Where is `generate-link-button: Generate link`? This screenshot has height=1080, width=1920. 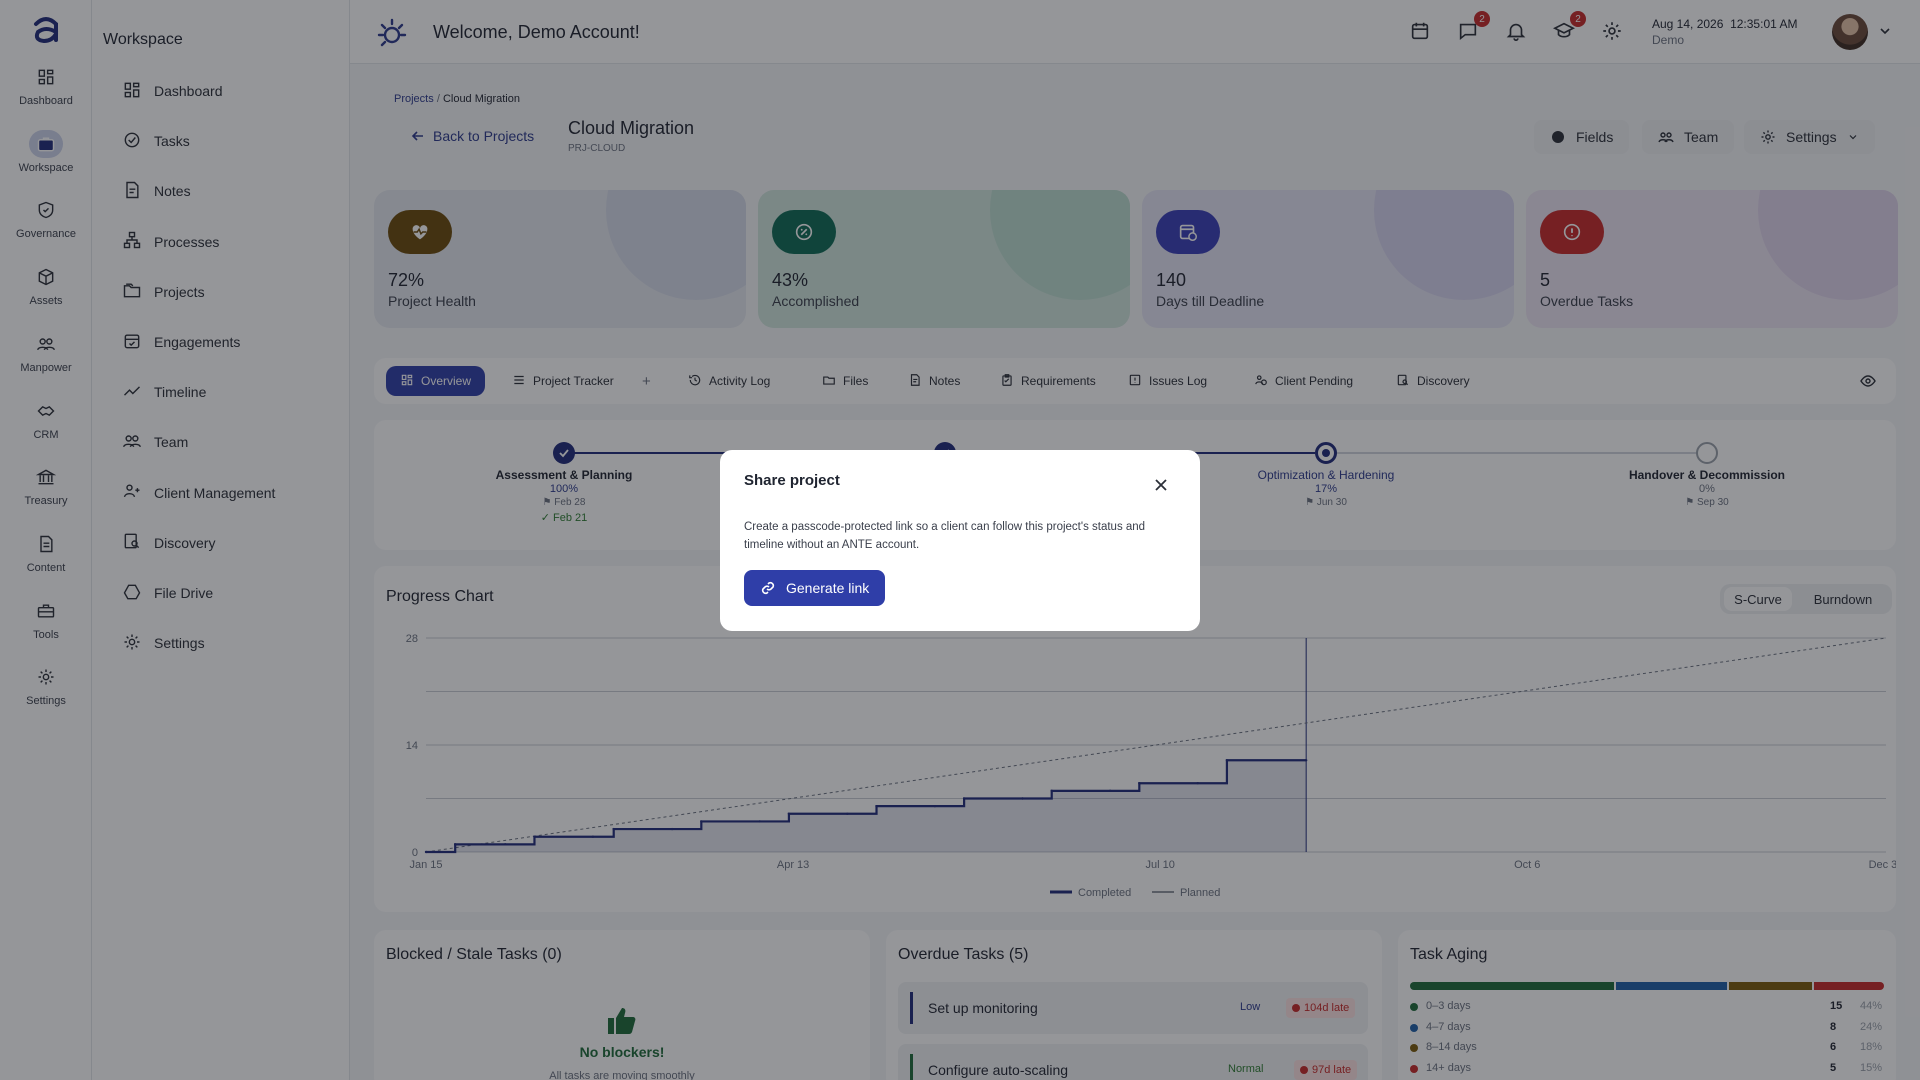 generate-link-button: Generate link is located at coordinates (815, 588).